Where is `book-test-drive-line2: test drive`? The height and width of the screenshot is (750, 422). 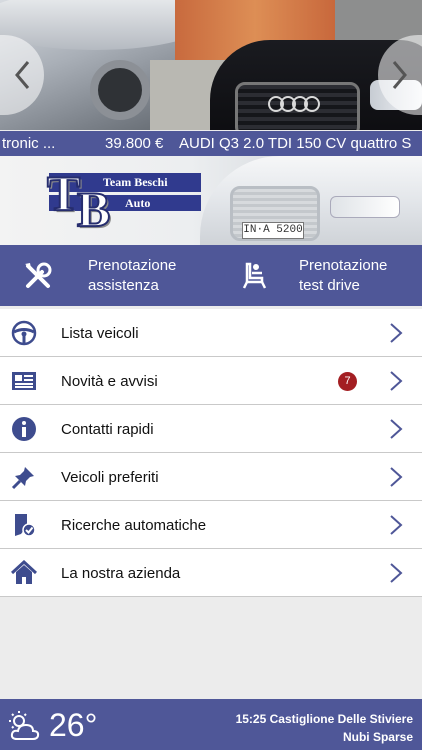
book-test-drive-line2: test drive is located at coordinates (329, 285).